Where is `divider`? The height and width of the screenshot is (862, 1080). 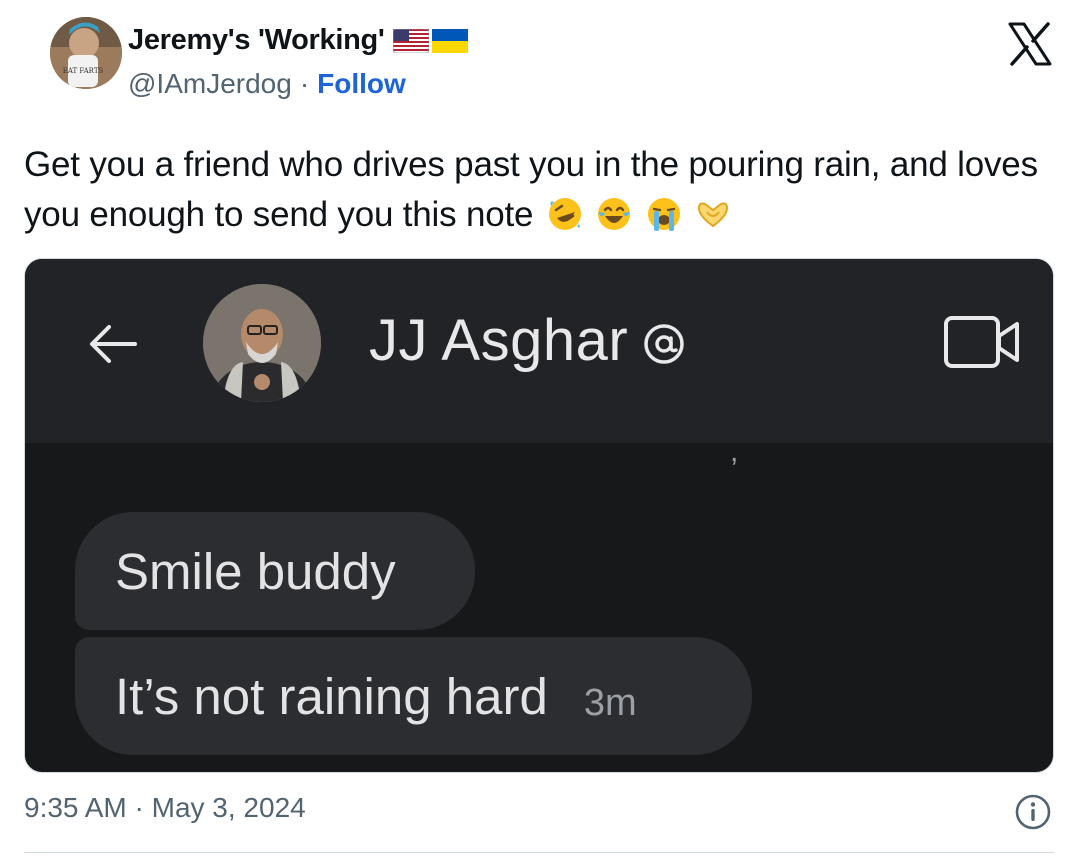 divider is located at coordinates (539, 852).